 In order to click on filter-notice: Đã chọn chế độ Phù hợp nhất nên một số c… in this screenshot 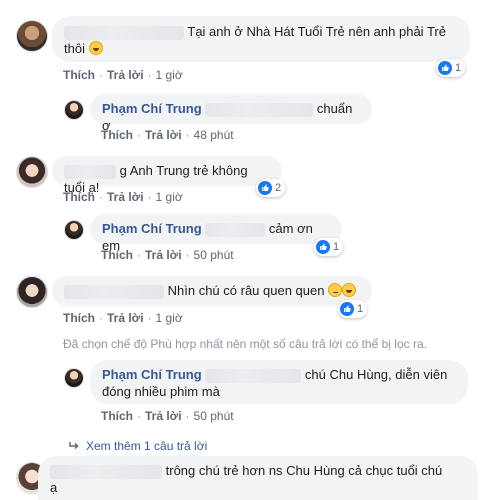, I will do `click(245, 344)`.